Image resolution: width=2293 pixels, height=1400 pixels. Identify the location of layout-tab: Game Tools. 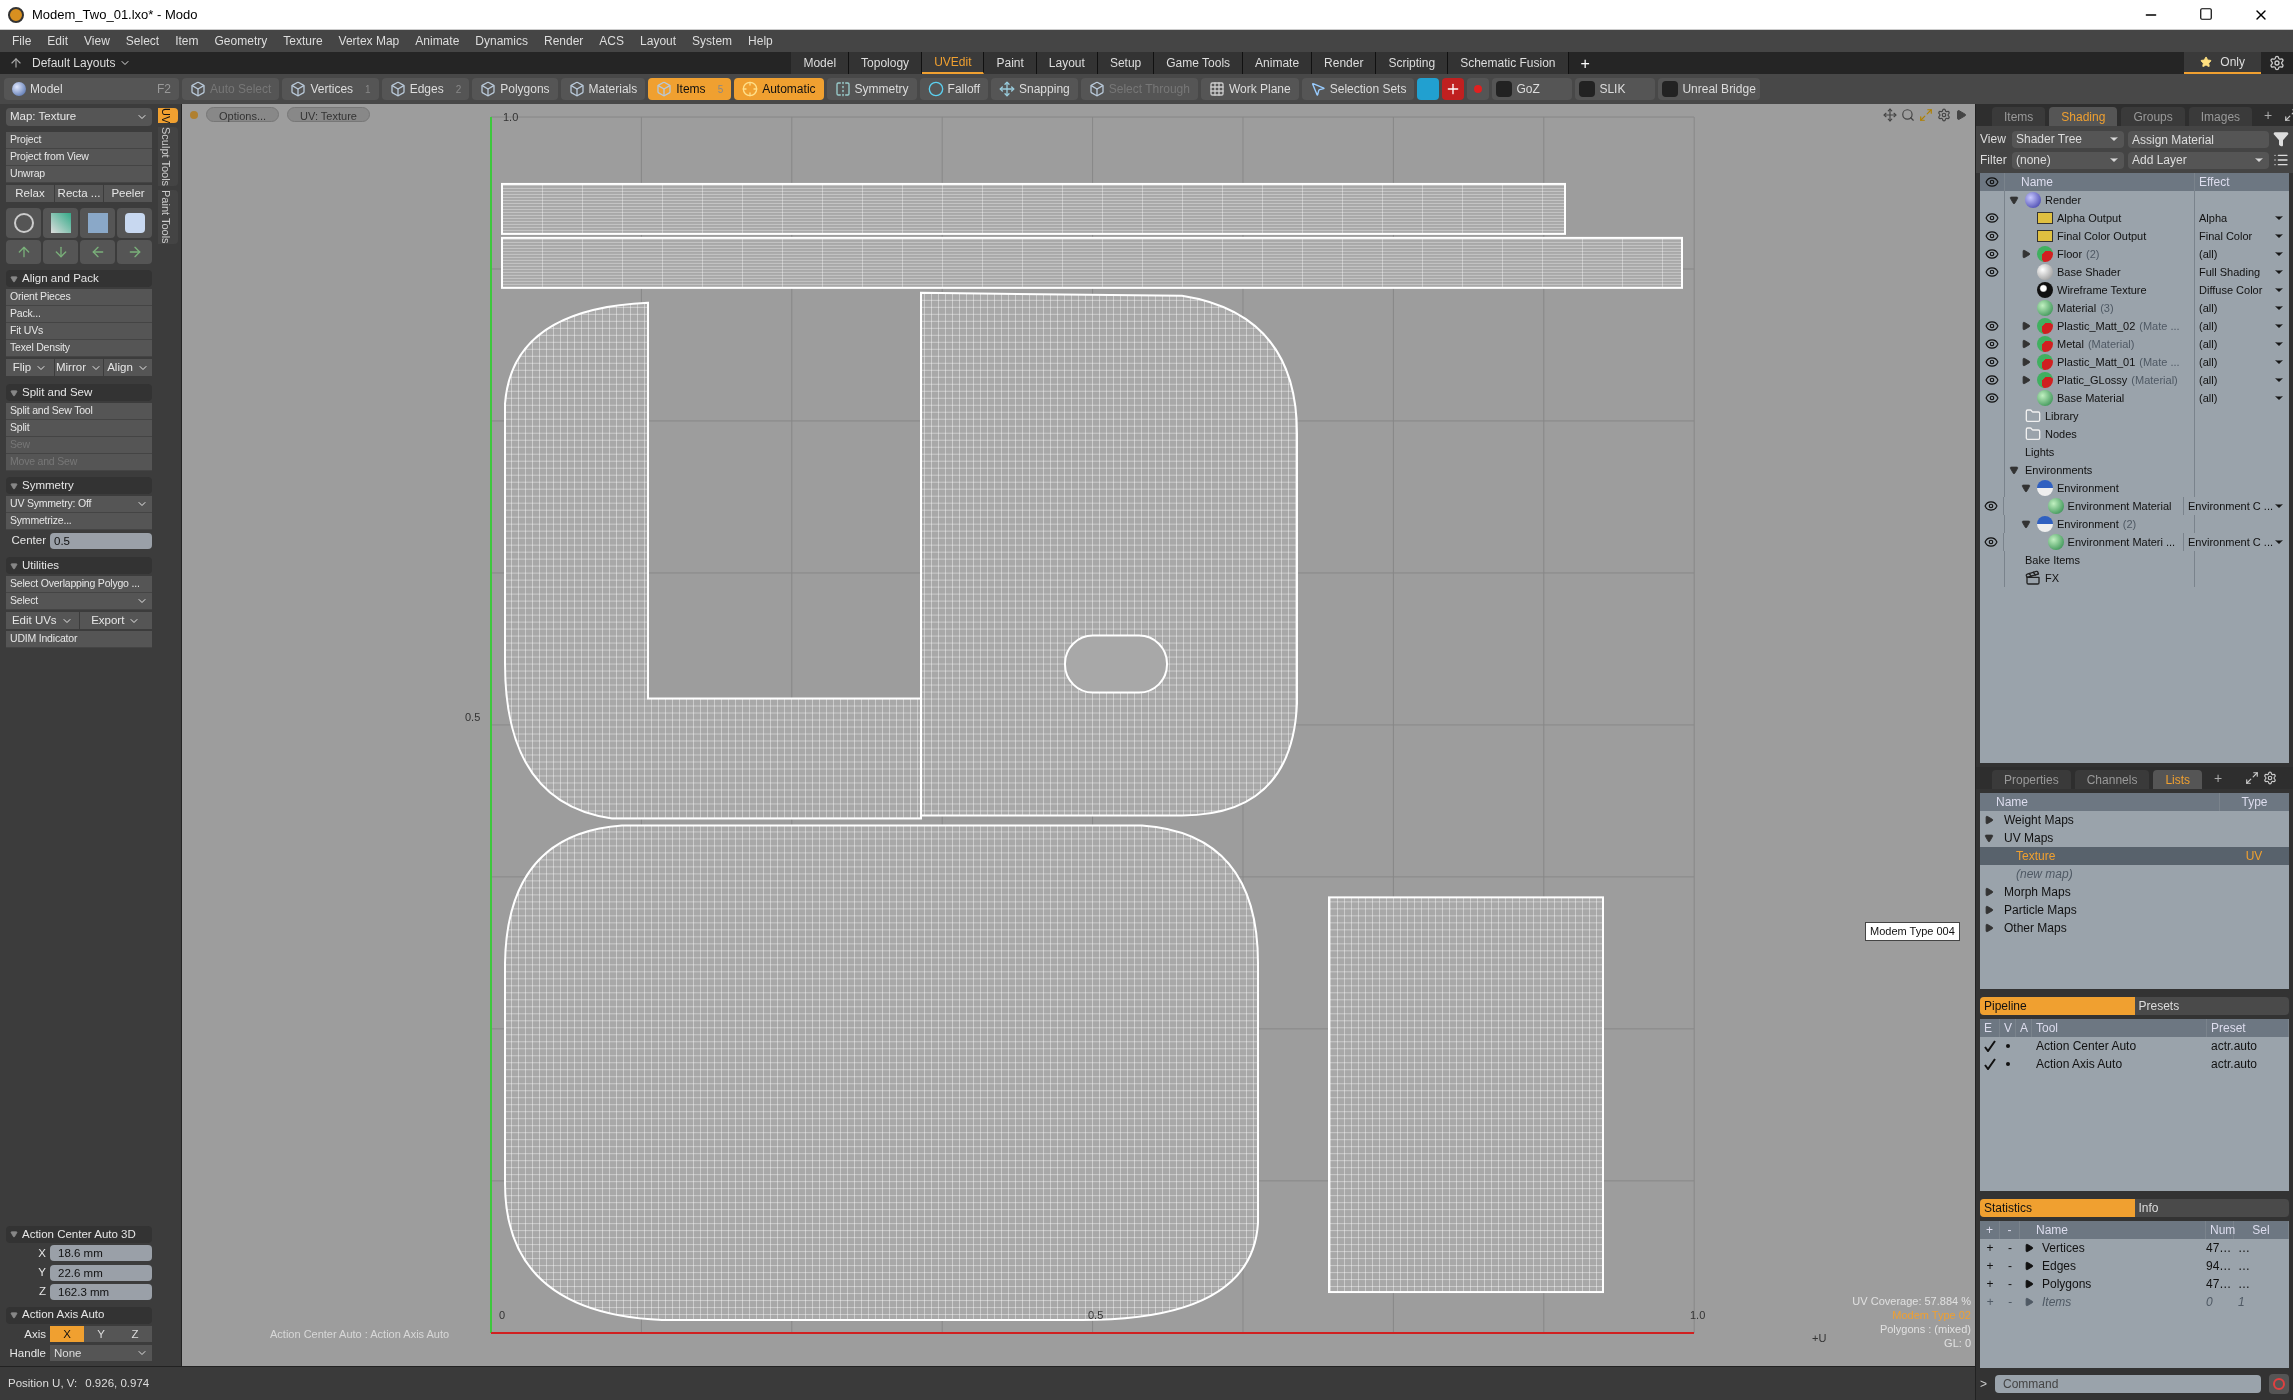
(1199, 63).